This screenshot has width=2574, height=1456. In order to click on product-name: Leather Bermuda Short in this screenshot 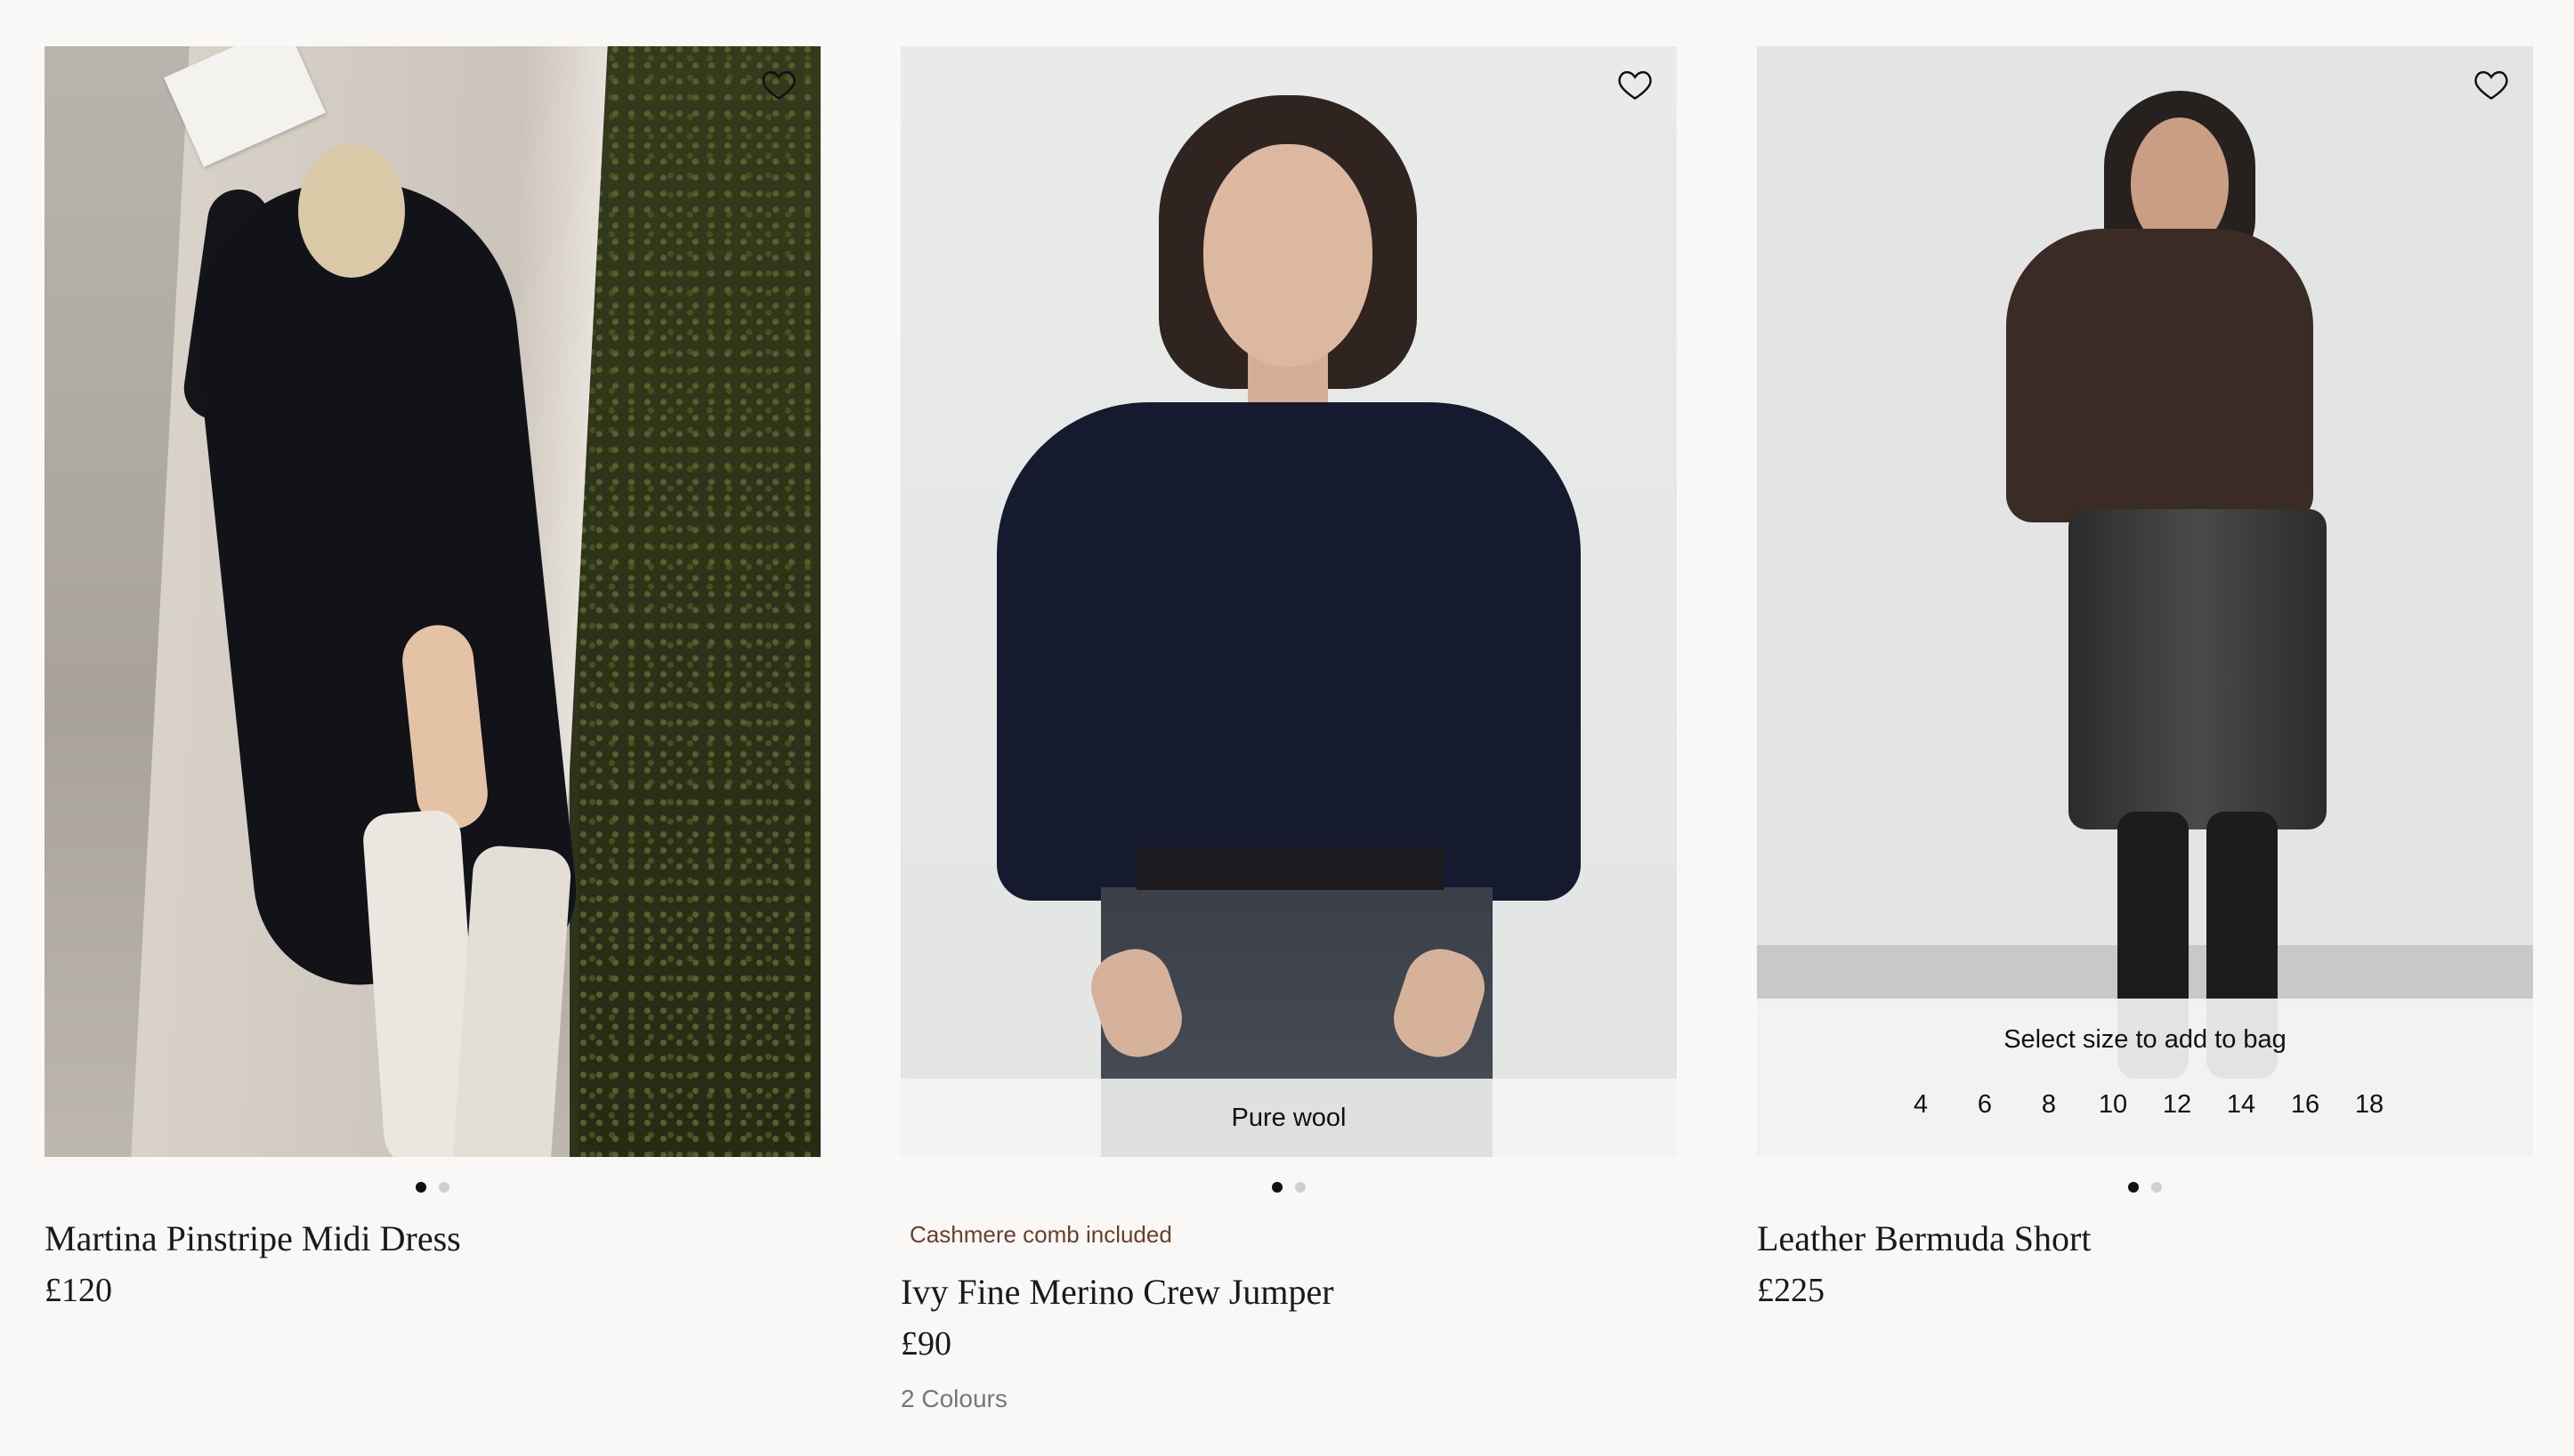, I will do `click(2145, 1238)`.